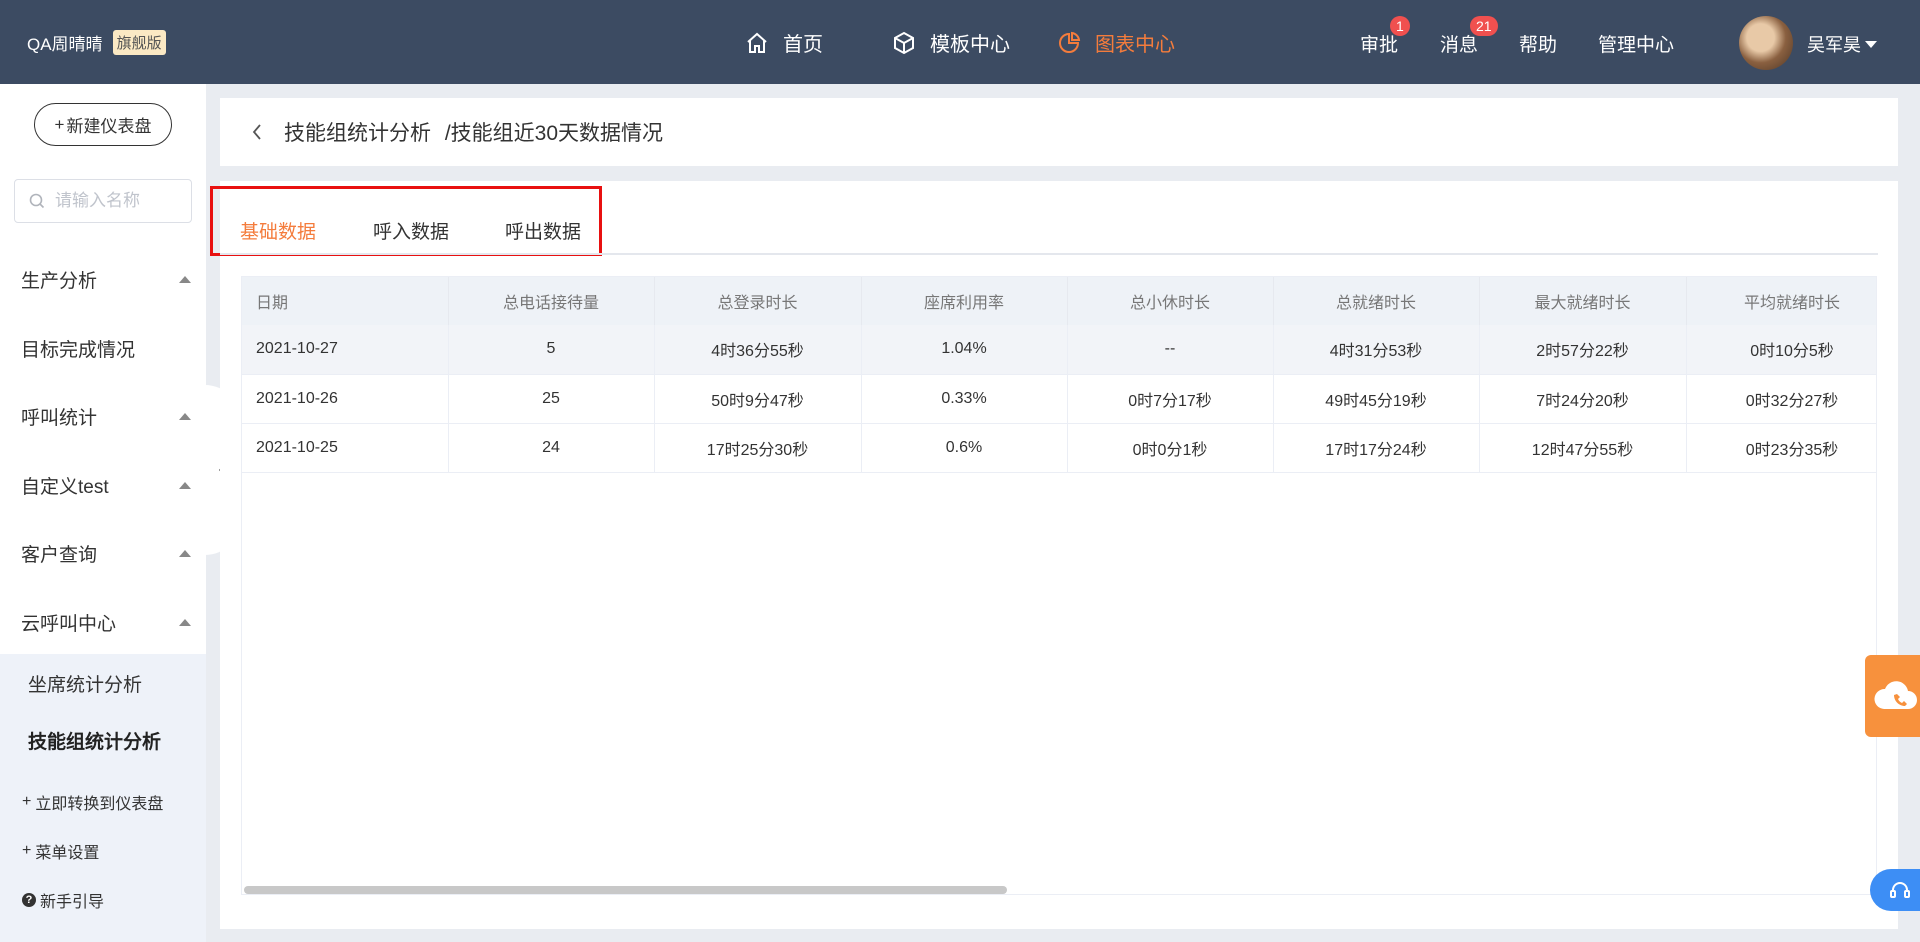 This screenshot has width=1920, height=942. I want to click on column-header: 总就绪时长, so click(1376, 301).